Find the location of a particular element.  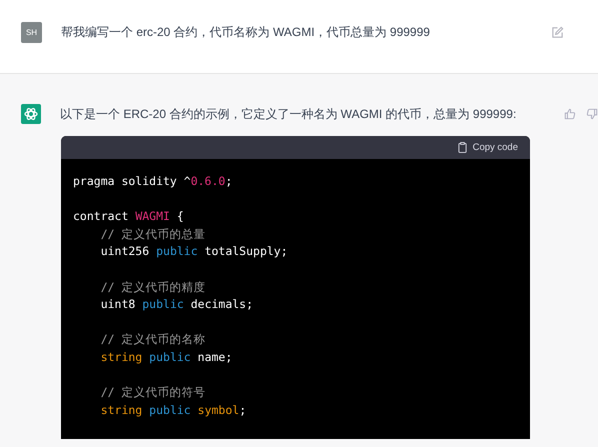

code-line: // 定义代币的总量 is located at coordinates (153, 234).